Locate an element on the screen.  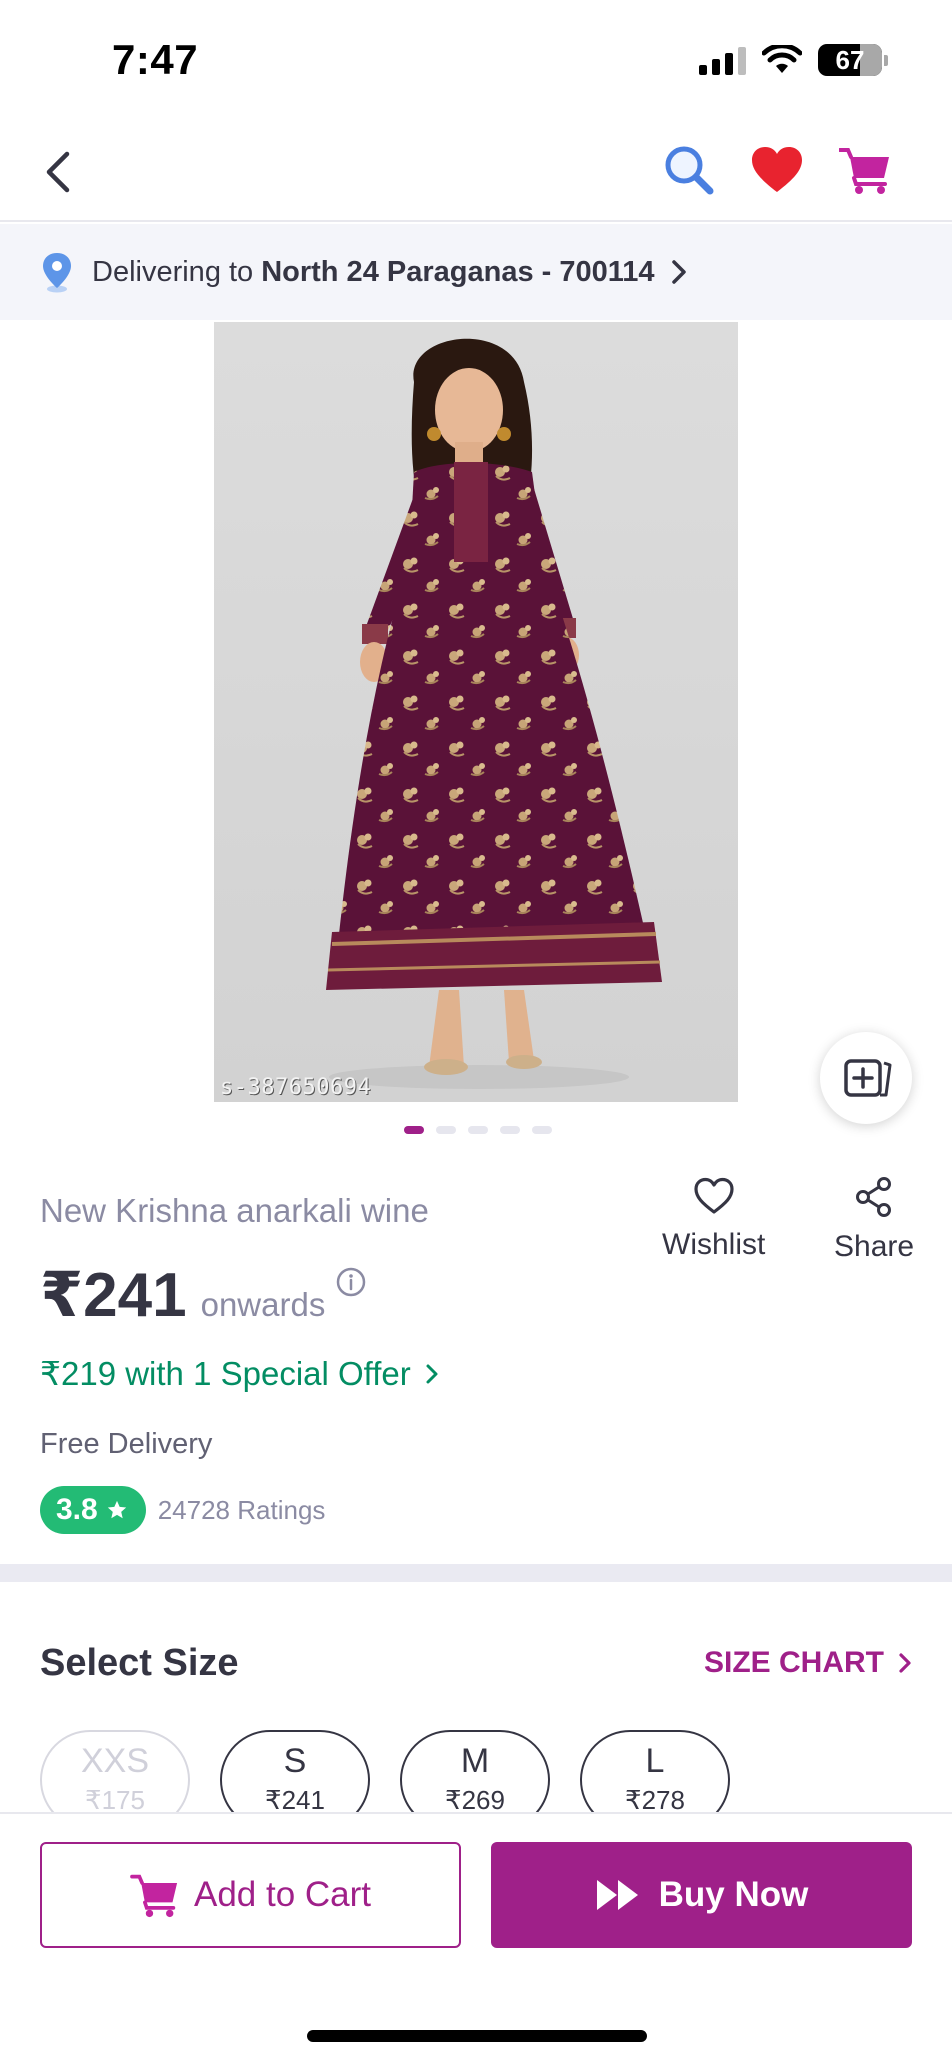
cart-header-button is located at coordinates (865, 170).